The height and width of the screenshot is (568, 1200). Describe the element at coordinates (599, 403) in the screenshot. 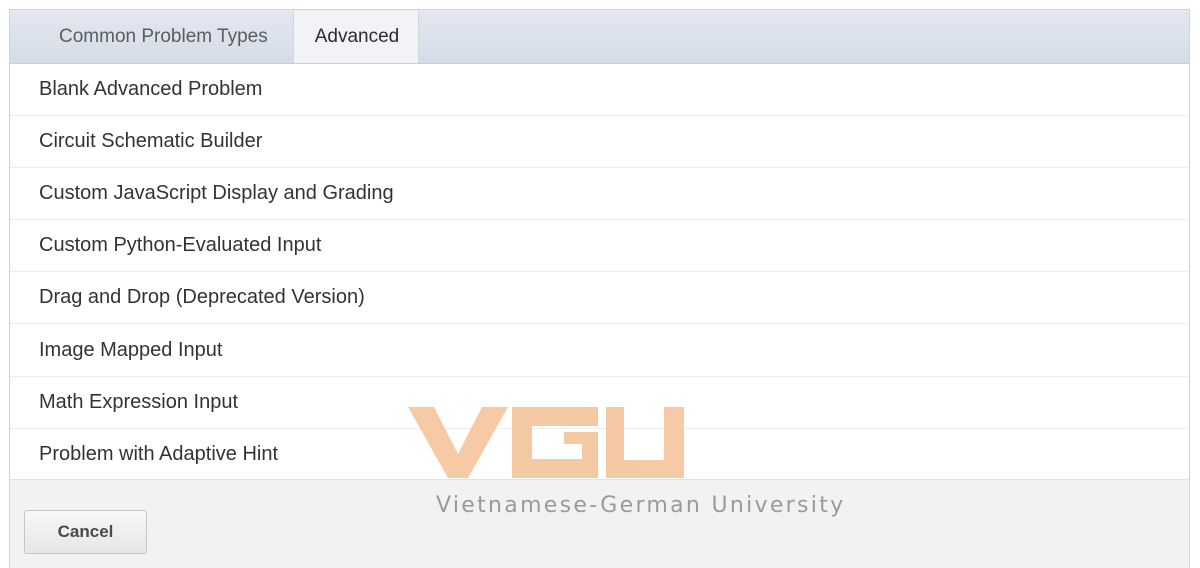

I see `list-item-math-expression-input: Math Expression Input` at that location.